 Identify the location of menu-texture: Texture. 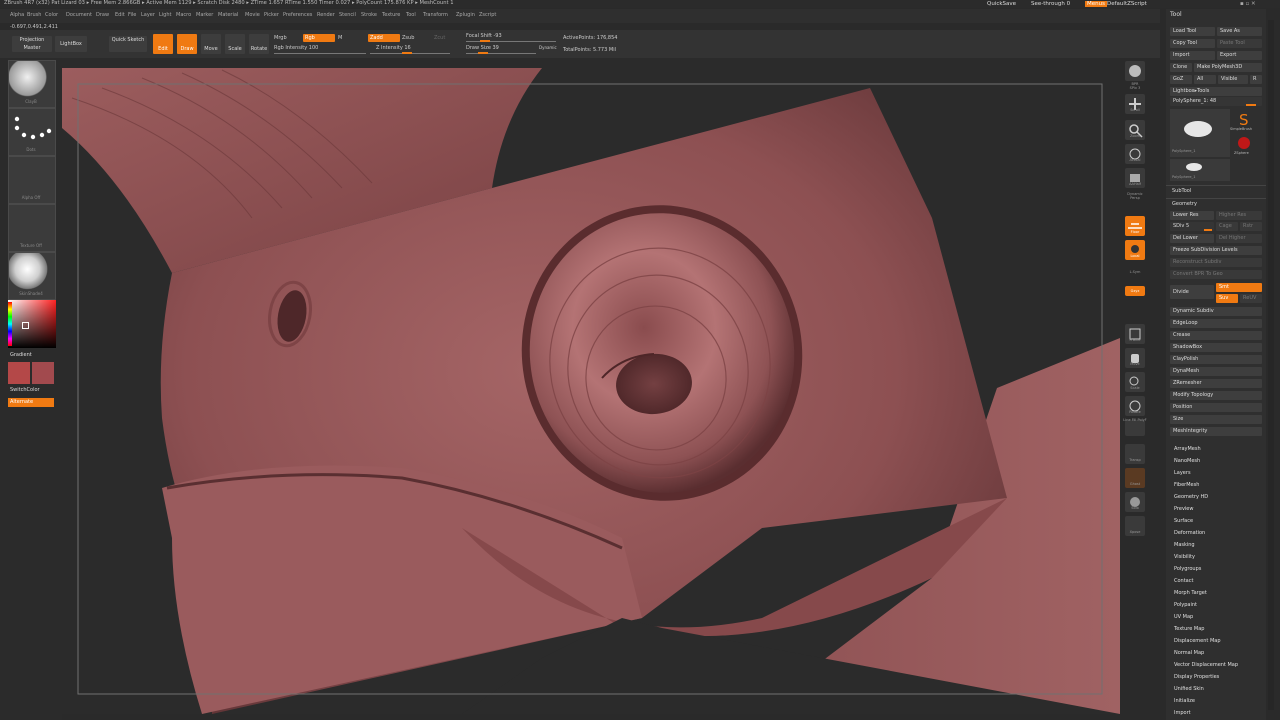
(391, 15).